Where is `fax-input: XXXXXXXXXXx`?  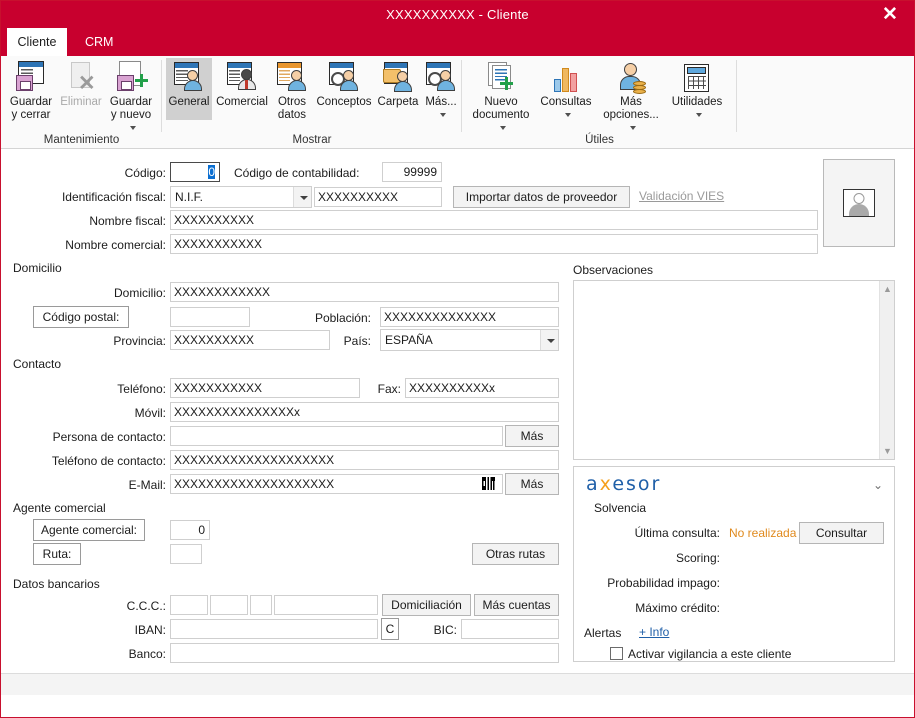 fax-input: XXXXXXXXXXx is located at coordinates (482, 388).